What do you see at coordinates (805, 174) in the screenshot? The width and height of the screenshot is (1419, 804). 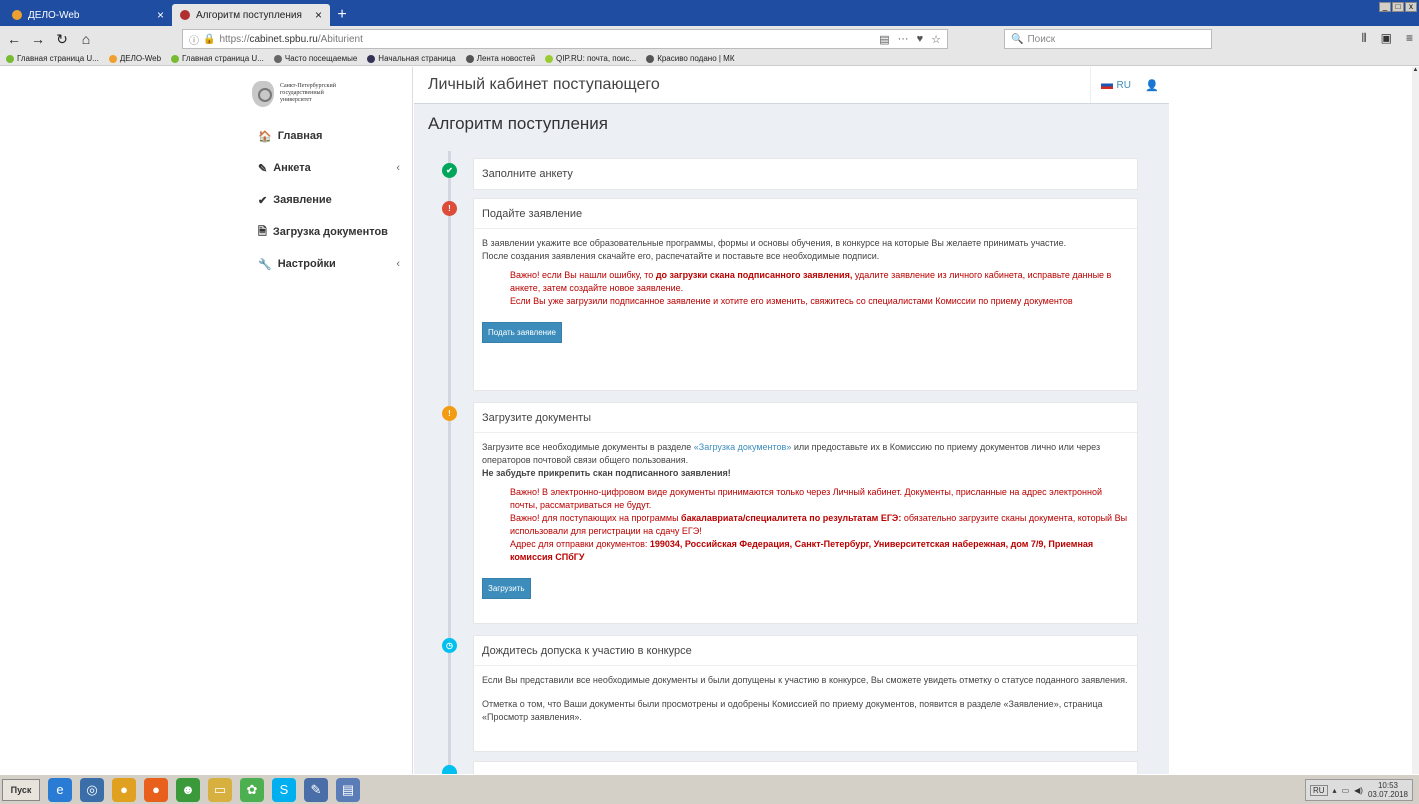 I see `step-fill-form: Заполните анкету` at bounding box center [805, 174].